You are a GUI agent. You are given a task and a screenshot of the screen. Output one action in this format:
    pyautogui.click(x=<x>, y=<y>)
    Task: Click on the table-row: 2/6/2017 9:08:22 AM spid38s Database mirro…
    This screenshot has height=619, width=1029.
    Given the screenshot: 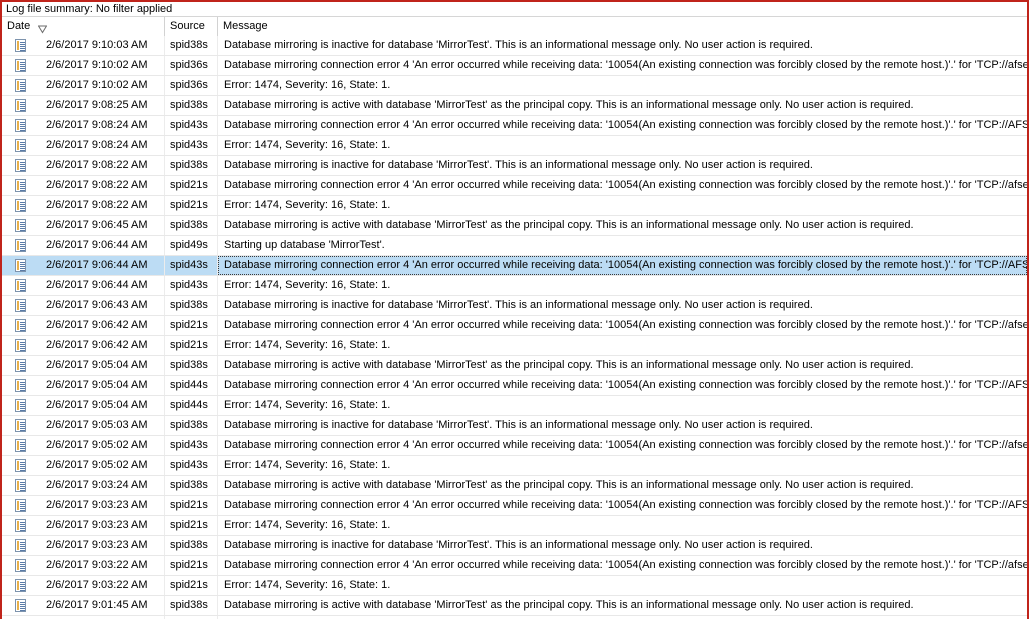 What is the action you would take?
    pyautogui.click(x=514, y=166)
    